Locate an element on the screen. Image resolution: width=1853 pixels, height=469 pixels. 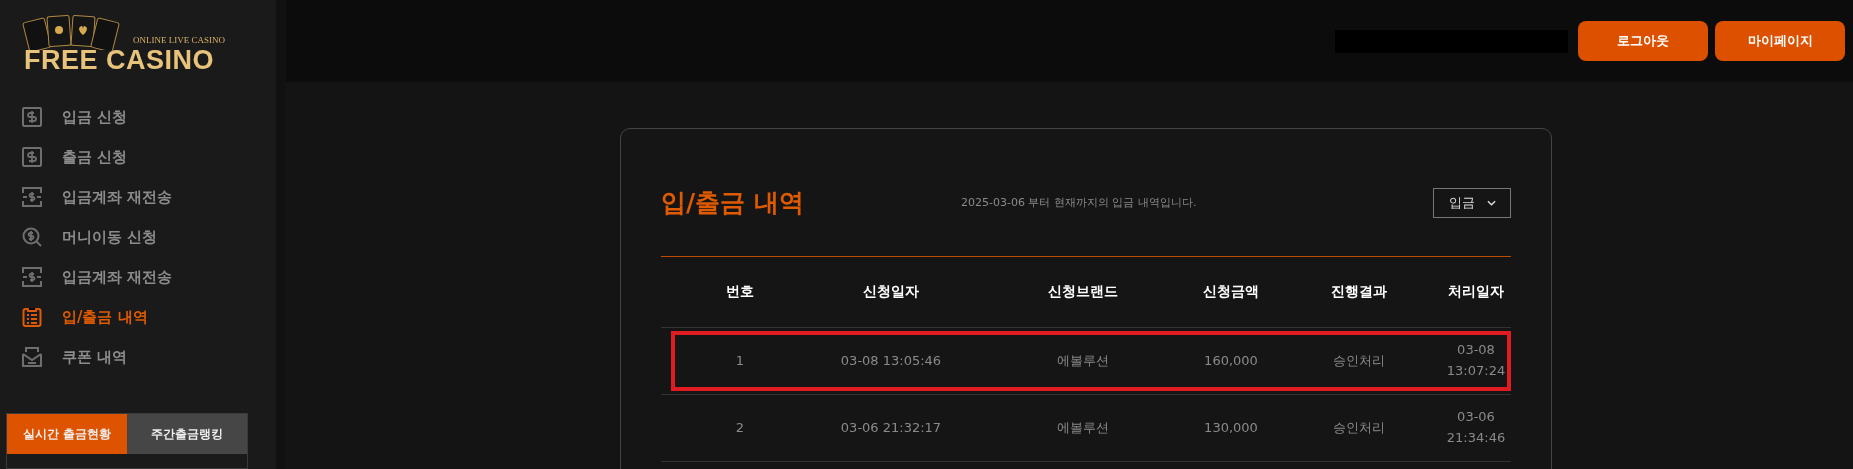
logo-tagline: ONLINE LIVE CASINO is located at coordinates (179, 40).